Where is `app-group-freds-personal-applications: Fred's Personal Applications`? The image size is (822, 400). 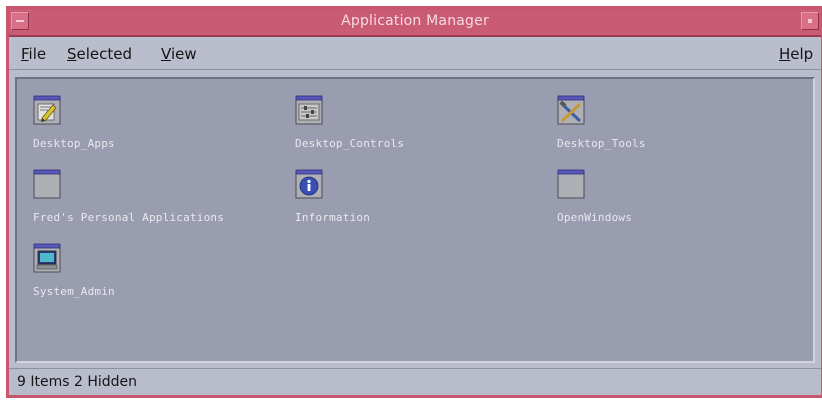 app-group-freds-personal-applications: Fred's Personal Applications is located at coordinates (144, 201).